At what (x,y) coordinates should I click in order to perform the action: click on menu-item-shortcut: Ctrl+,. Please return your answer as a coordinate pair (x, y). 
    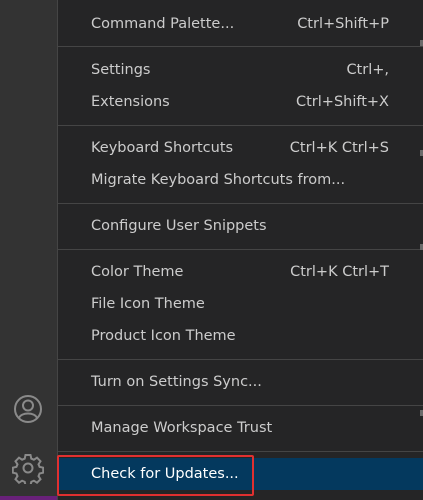
    Looking at the image, I should click on (367, 70).